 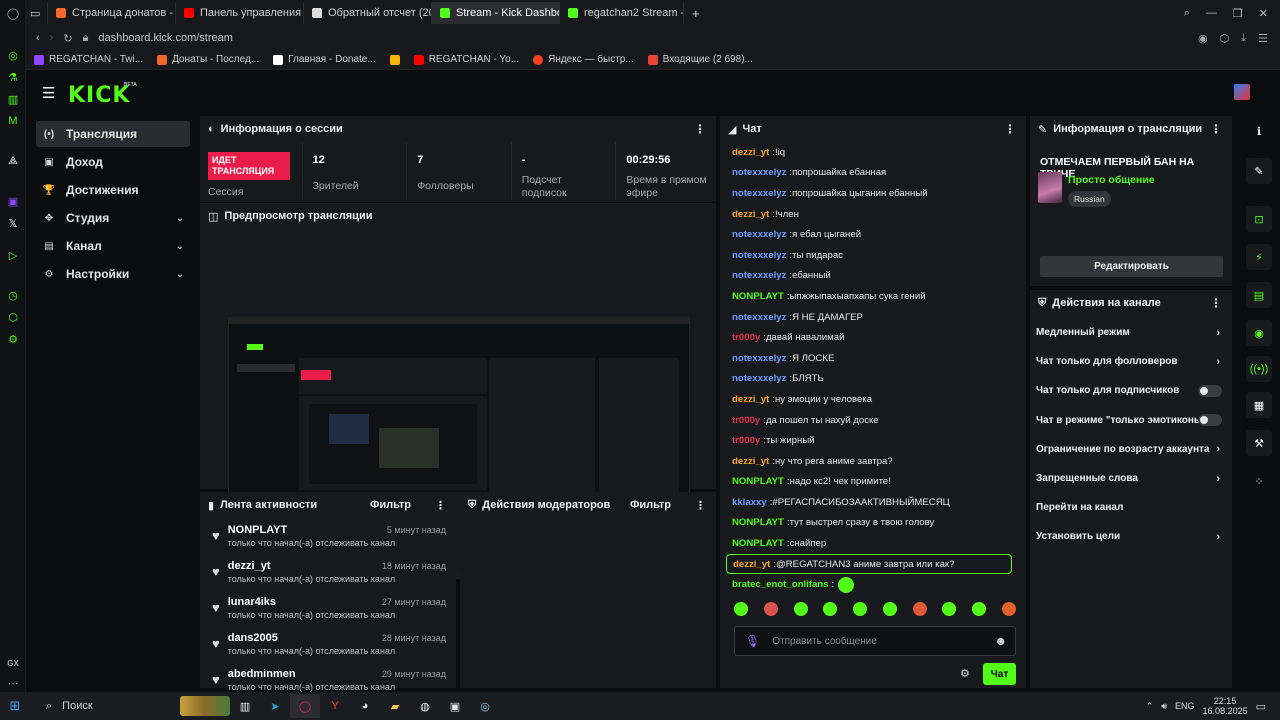 I want to click on nav-item-settings: ⚙ Настройки ⌄, so click(x=113, y=274).